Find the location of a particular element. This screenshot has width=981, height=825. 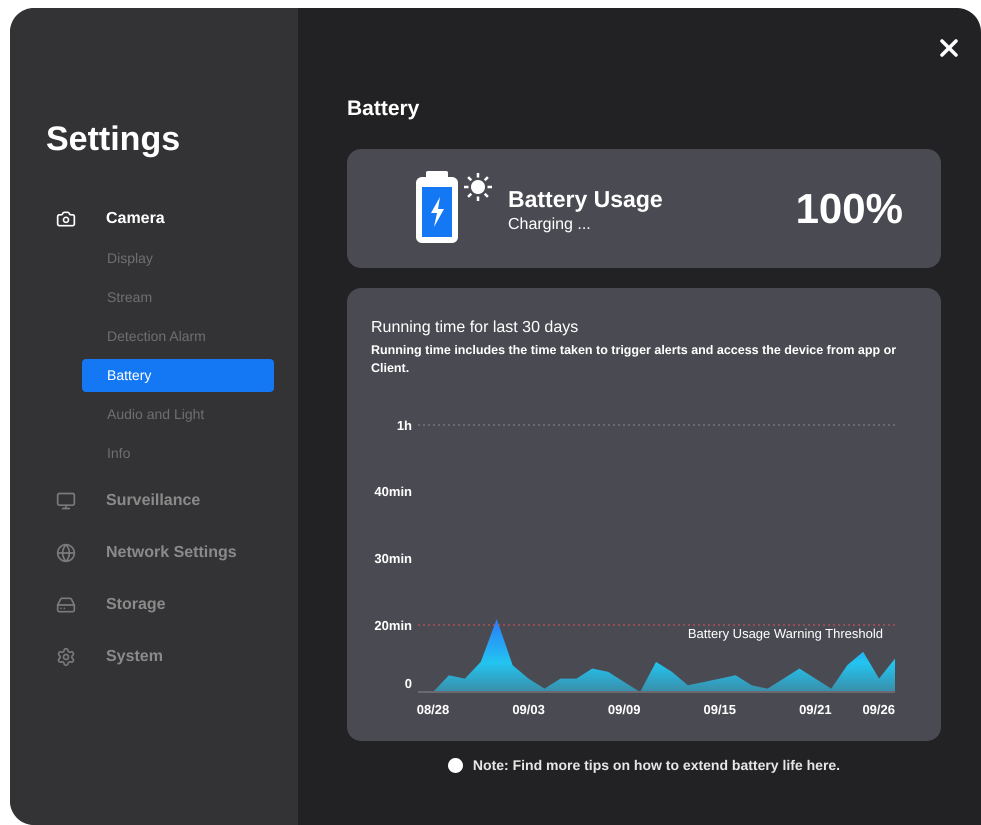

x-axis-label: 09/15 is located at coordinates (719, 709).